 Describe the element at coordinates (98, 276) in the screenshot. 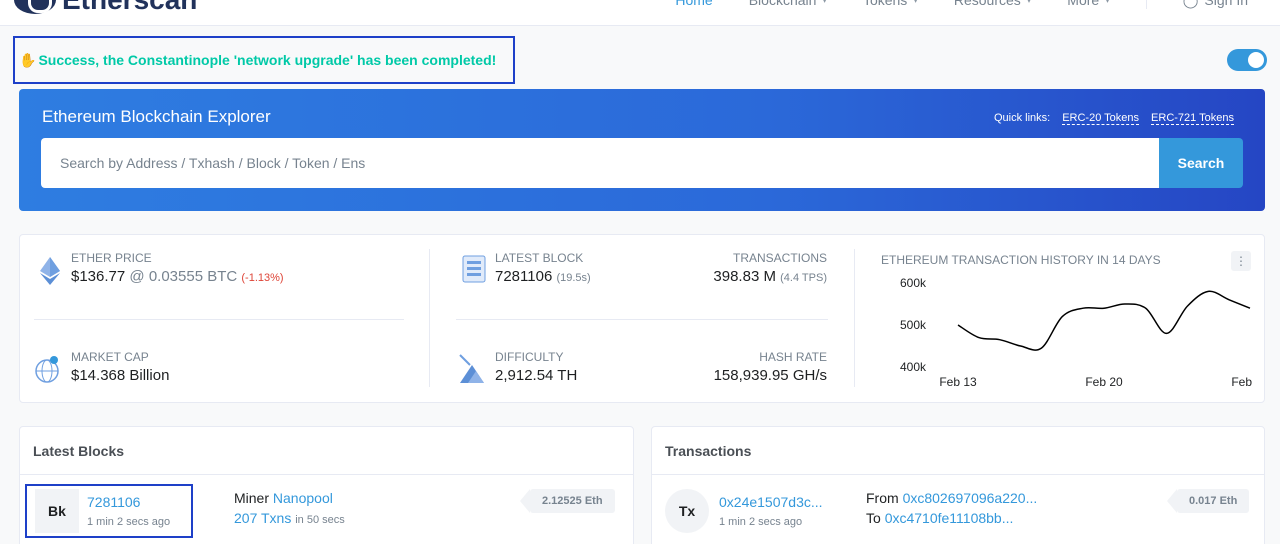

I see `price-usd: $136.77` at that location.